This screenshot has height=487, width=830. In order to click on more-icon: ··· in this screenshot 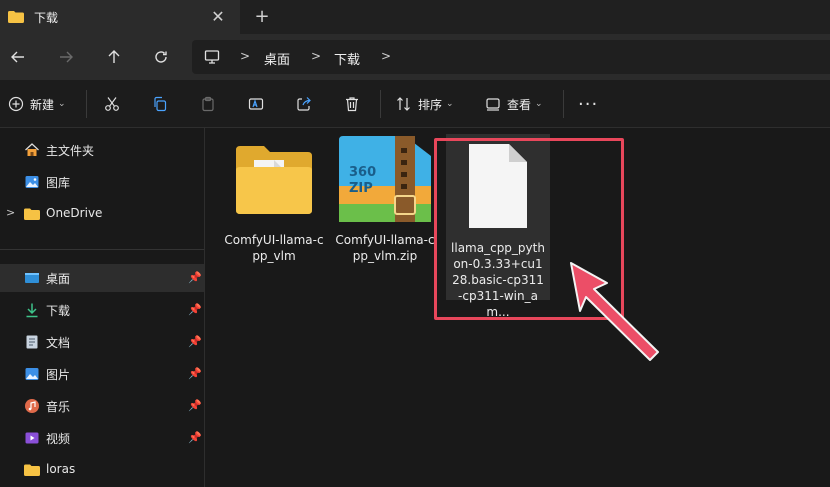, I will do `click(588, 104)`.